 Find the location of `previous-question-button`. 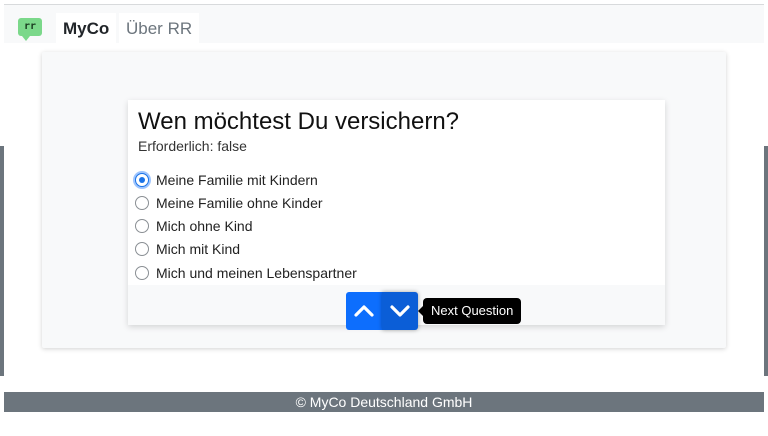

previous-question-button is located at coordinates (364, 311).